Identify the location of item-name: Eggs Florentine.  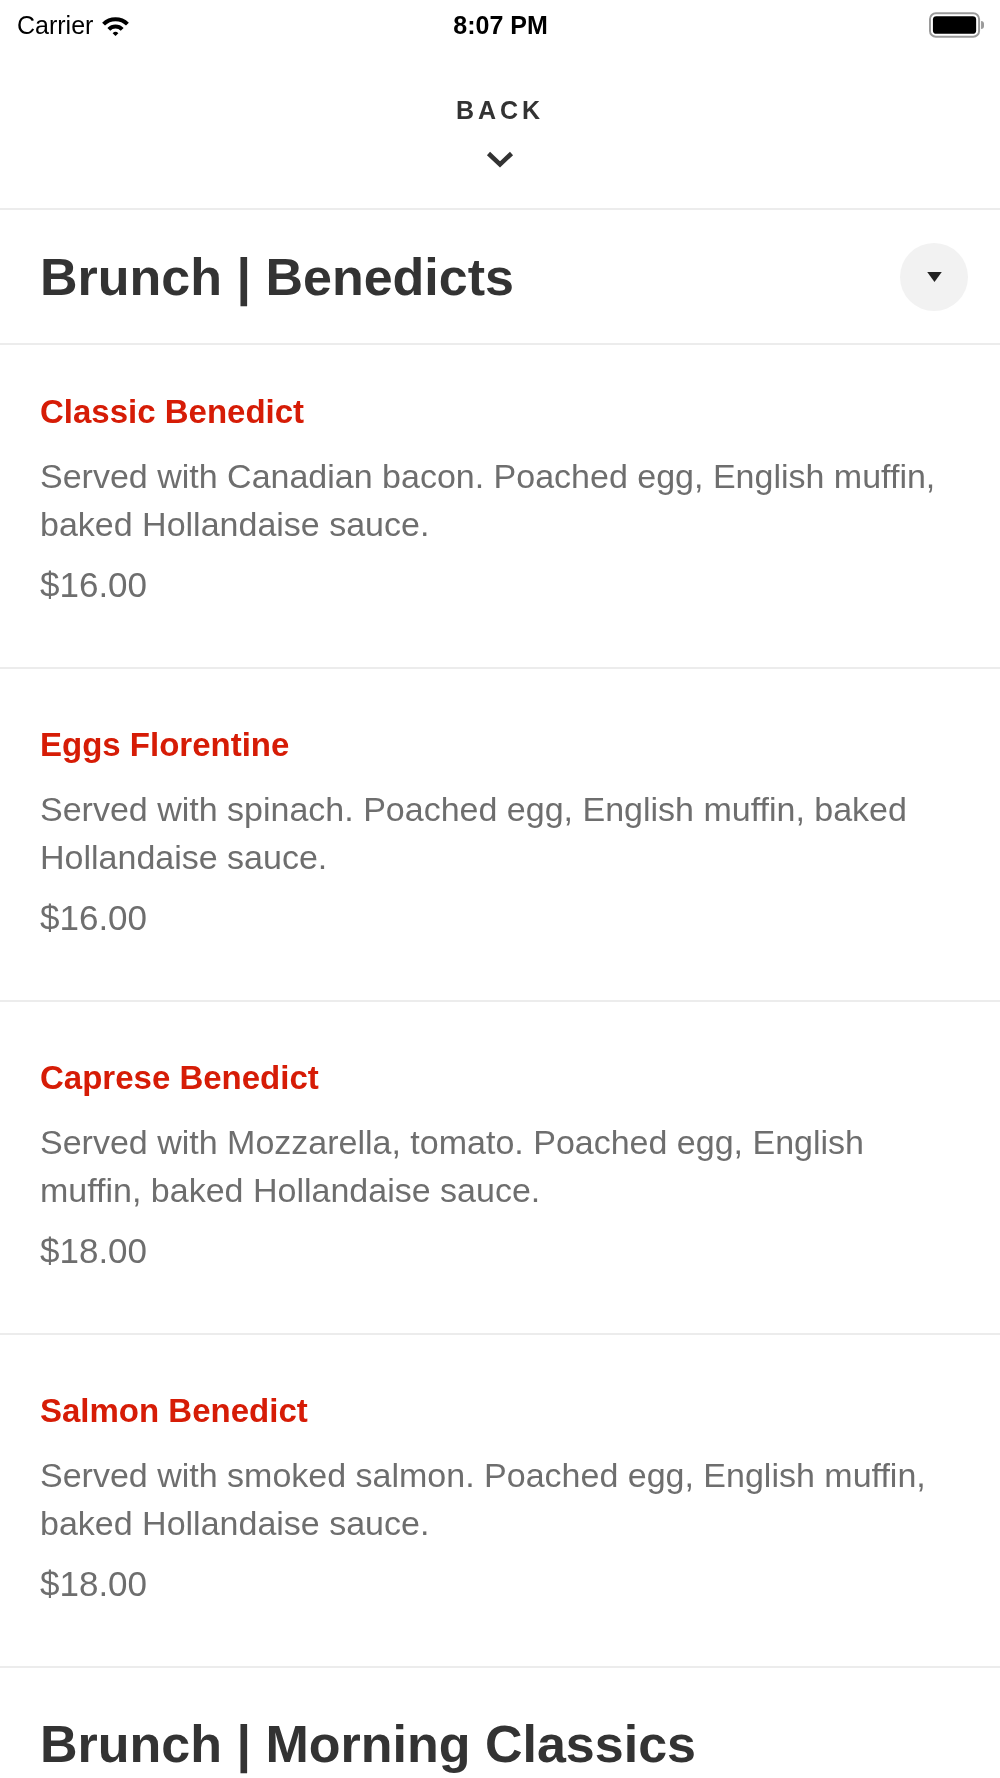
(165, 745).